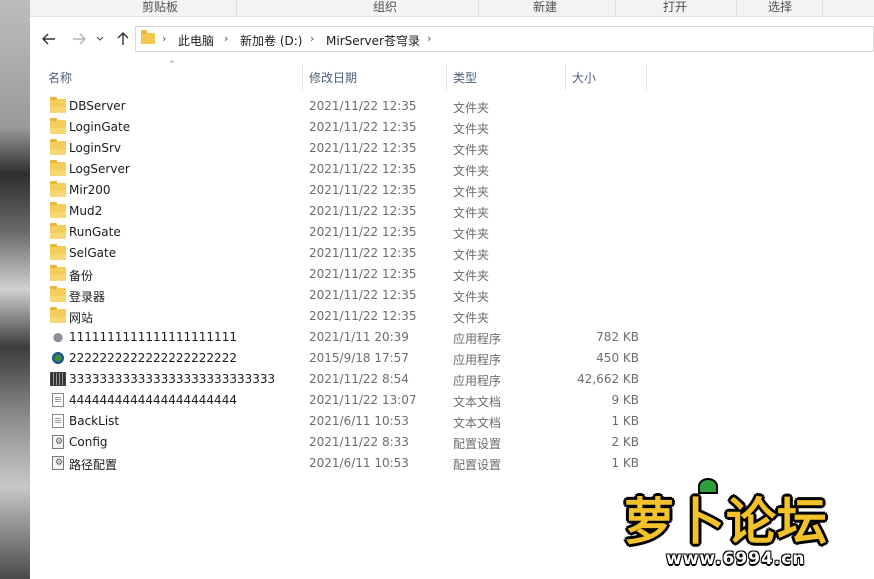  Describe the element at coordinates (452, 190) in the screenshot. I see `file-row: Mir200 2021/11/22 12:35 文件夹` at that location.